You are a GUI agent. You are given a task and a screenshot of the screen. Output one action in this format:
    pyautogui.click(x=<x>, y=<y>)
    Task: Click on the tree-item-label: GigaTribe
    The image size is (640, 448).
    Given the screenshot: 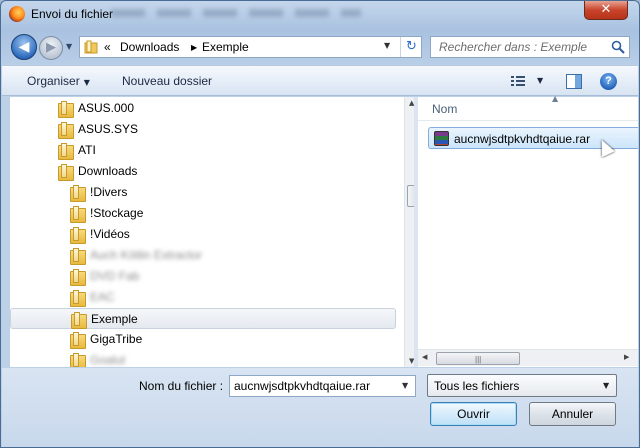 What is the action you would take?
    pyautogui.click(x=116, y=339)
    